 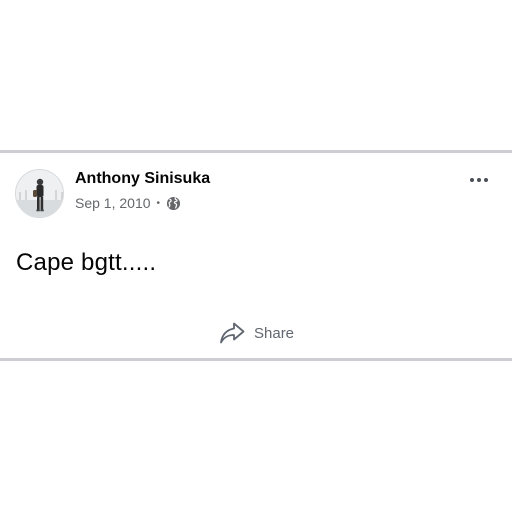 I want to click on post-meta: Sep 1, 2010 •, so click(x=128, y=203).